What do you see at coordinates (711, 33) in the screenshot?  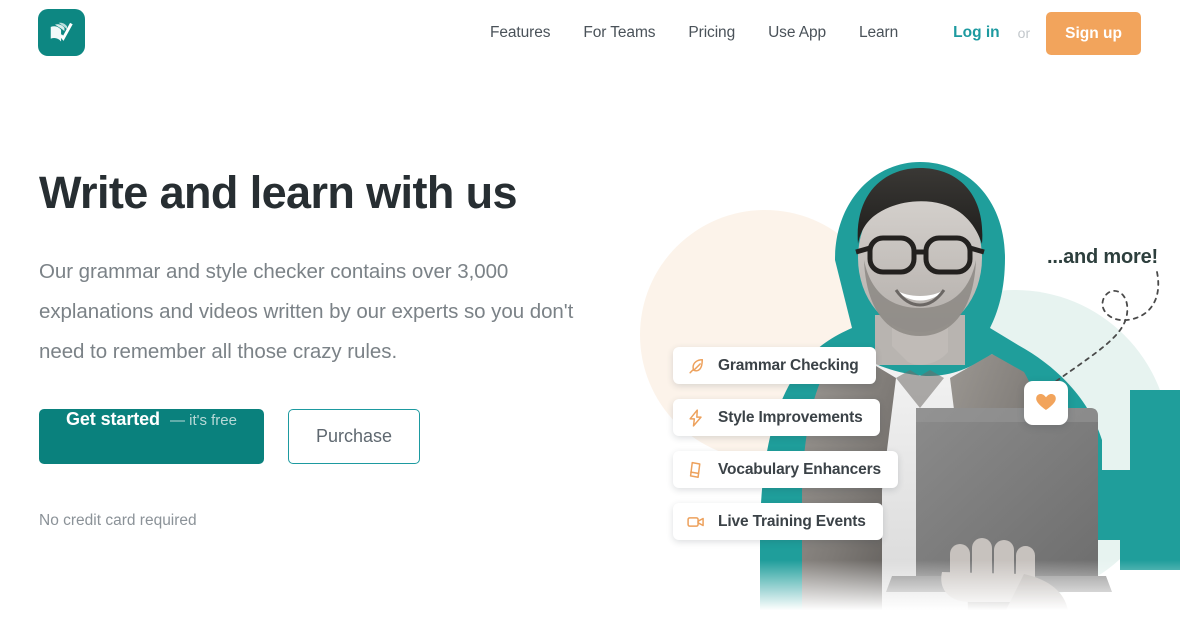 I see `nav-item-pricing: Pricing` at bounding box center [711, 33].